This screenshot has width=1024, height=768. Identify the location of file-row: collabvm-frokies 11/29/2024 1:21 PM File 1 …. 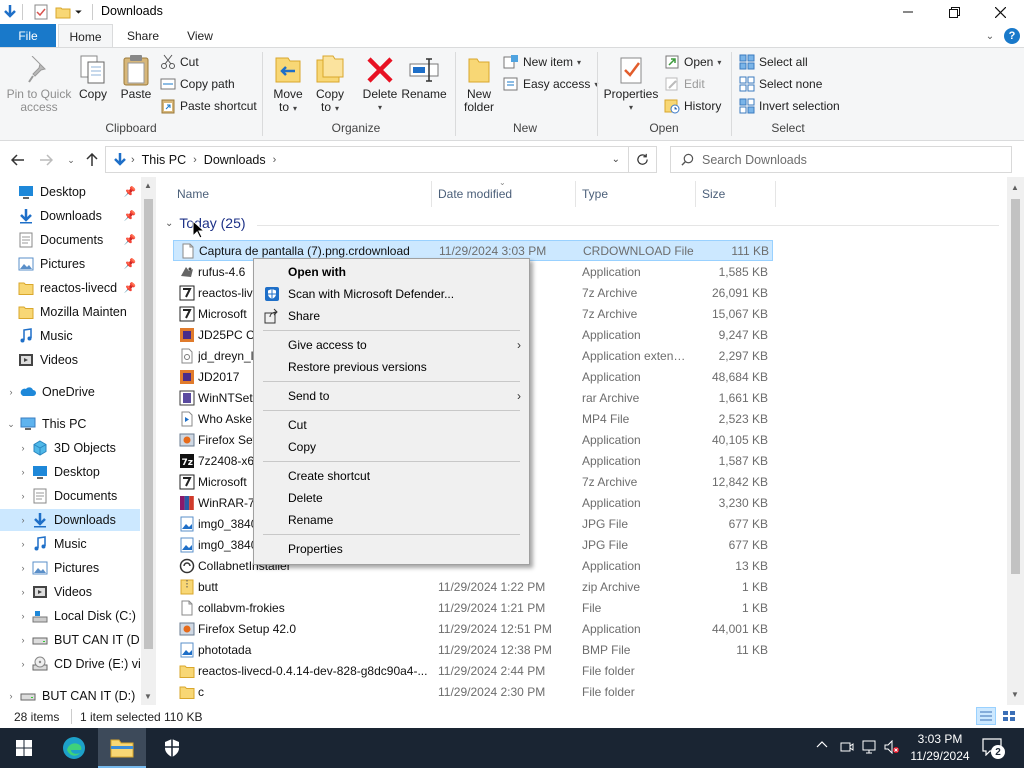
(473, 607).